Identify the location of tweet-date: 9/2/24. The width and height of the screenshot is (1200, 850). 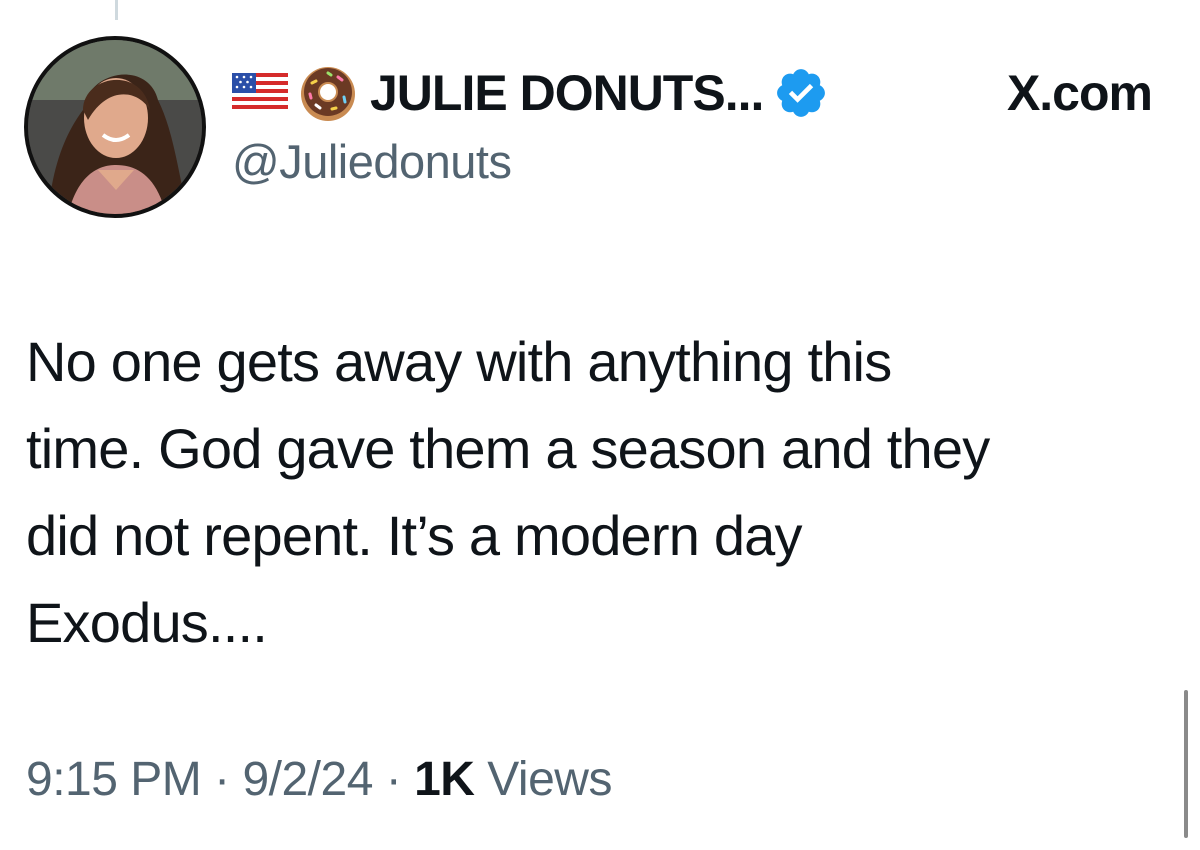
(307, 779).